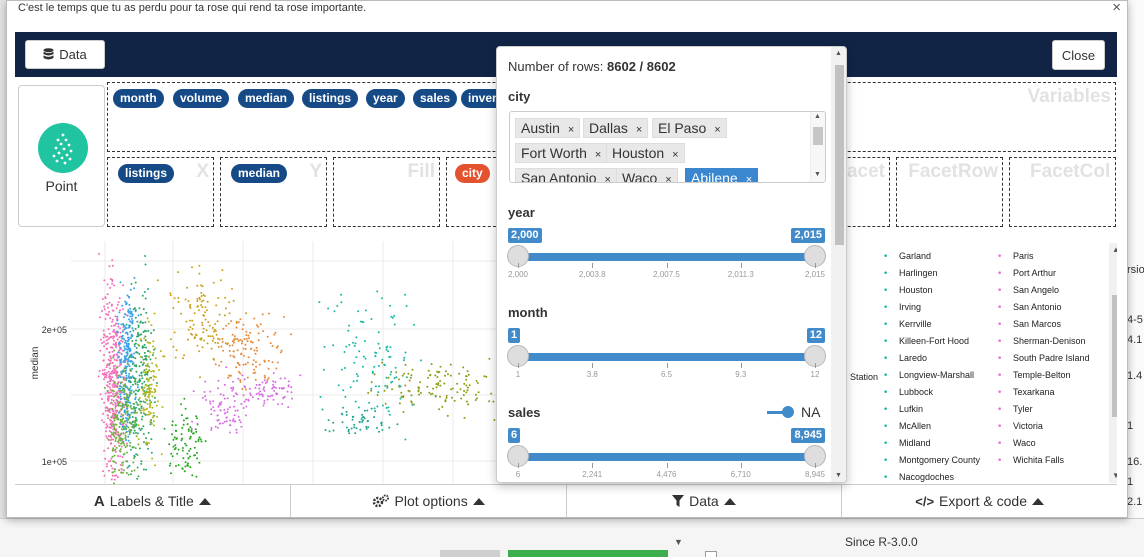 The image size is (1144, 557). What do you see at coordinates (782, 412) in the screenshot?
I see `na-toggle` at bounding box center [782, 412].